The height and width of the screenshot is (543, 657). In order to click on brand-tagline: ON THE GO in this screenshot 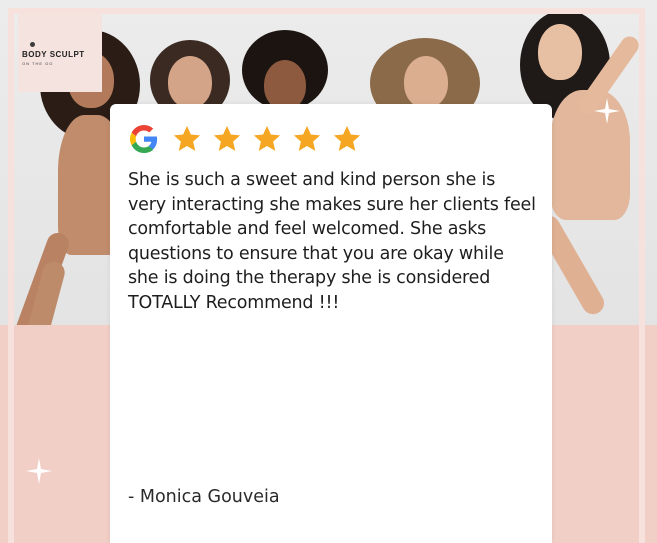, I will do `click(38, 63)`.